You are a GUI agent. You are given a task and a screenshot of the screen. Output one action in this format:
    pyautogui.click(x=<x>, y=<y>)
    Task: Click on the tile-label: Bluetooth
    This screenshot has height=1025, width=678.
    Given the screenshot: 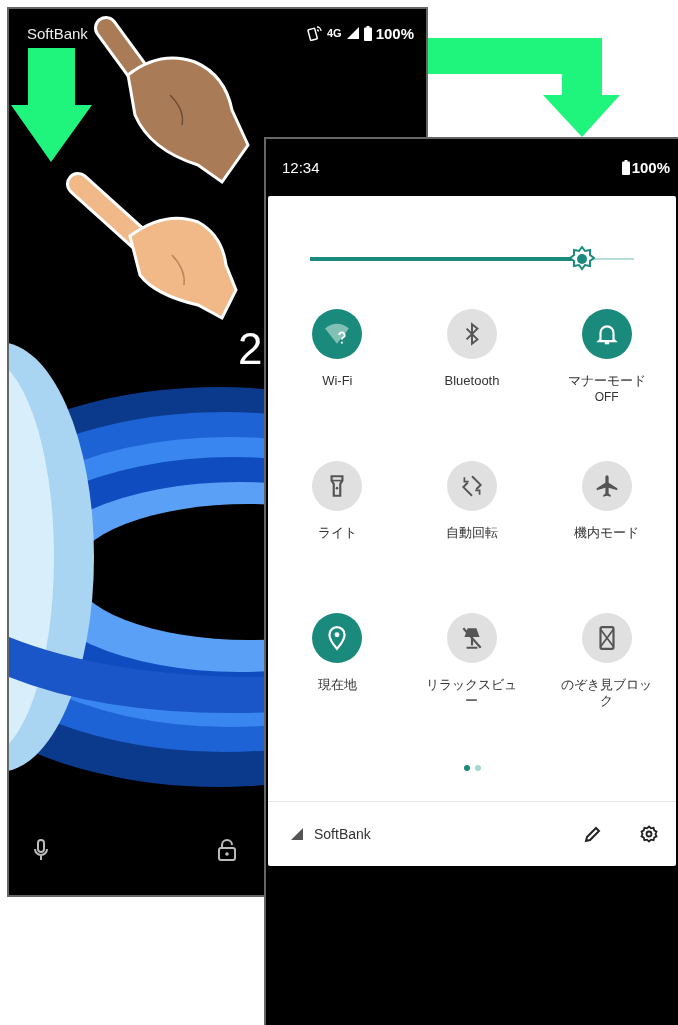 What is the action you would take?
    pyautogui.click(x=472, y=381)
    